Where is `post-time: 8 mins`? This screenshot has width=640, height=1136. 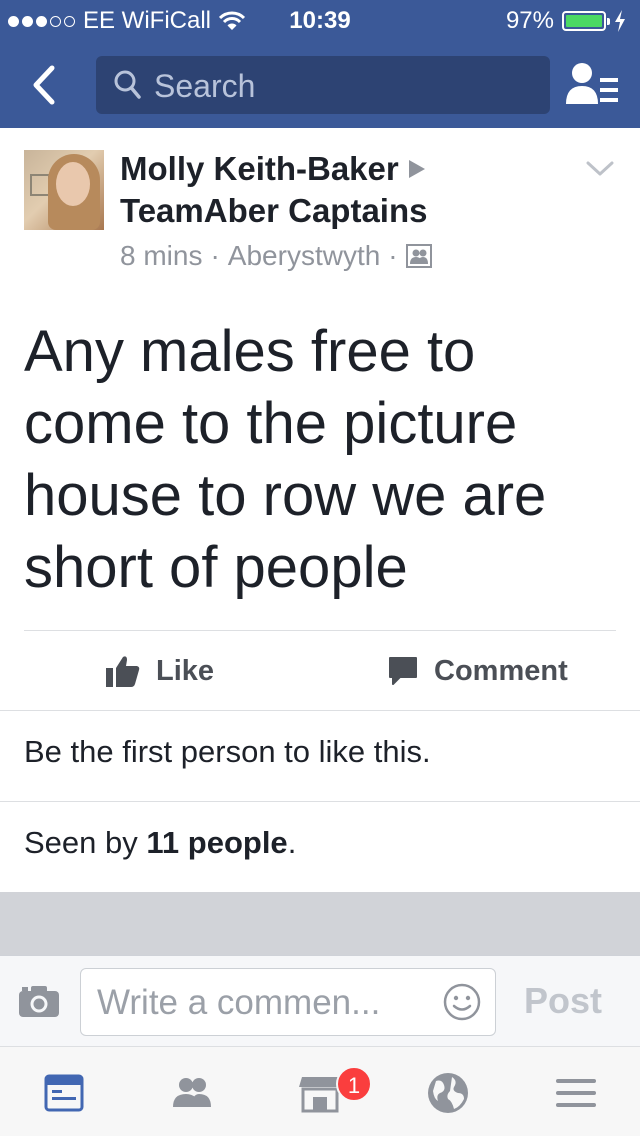
post-time: 8 mins is located at coordinates (161, 256).